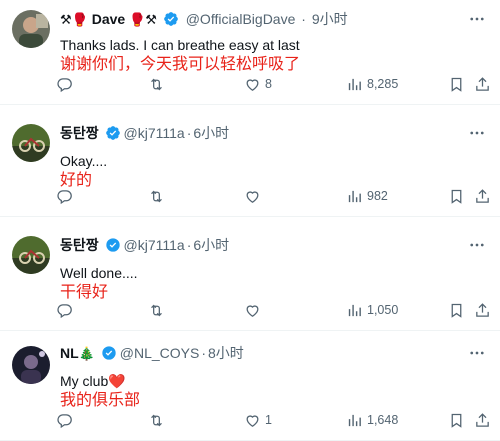 The height and width of the screenshot is (441, 500). What do you see at coordinates (84, 291) in the screenshot?
I see `translation-annotation: 干得好` at bounding box center [84, 291].